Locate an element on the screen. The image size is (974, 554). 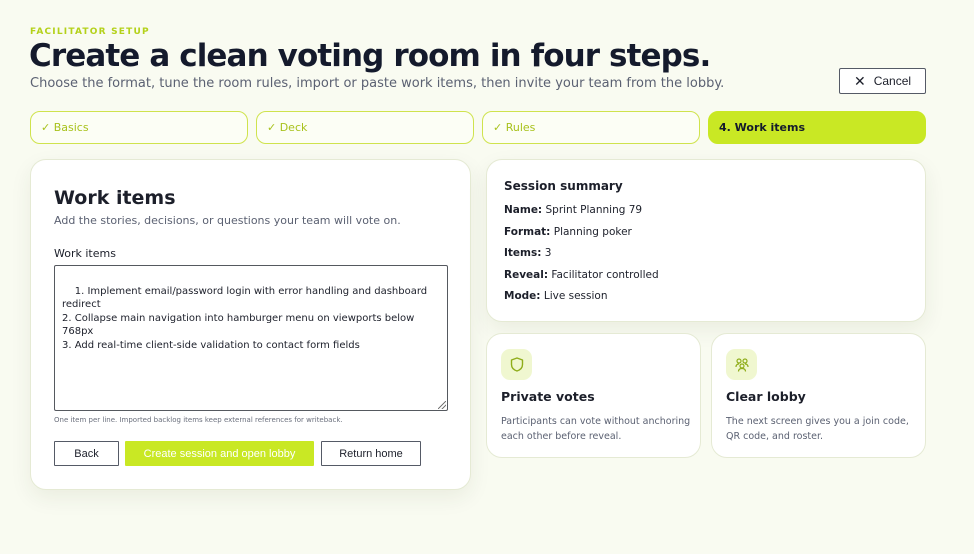
form-title: Work items is located at coordinates (115, 198).